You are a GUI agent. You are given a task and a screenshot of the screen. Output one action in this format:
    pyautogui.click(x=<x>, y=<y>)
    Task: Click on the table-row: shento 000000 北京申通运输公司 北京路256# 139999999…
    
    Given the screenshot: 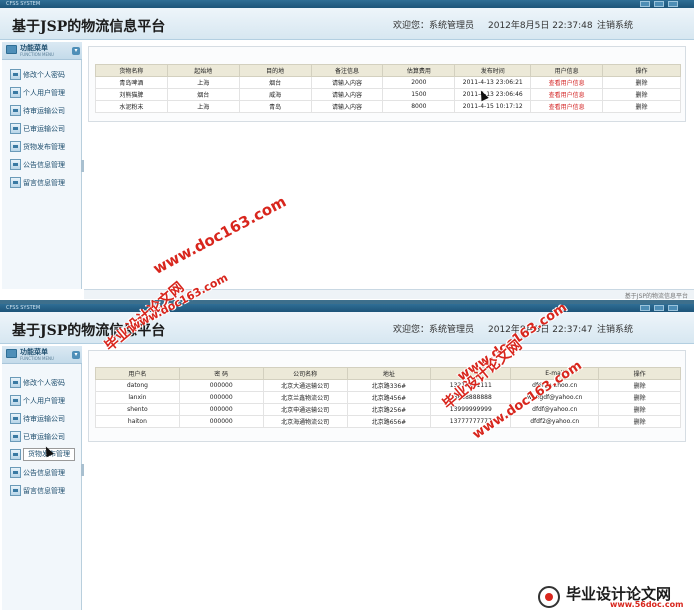 What is the action you would take?
    pyautogui.click(x=388, y=409)
    